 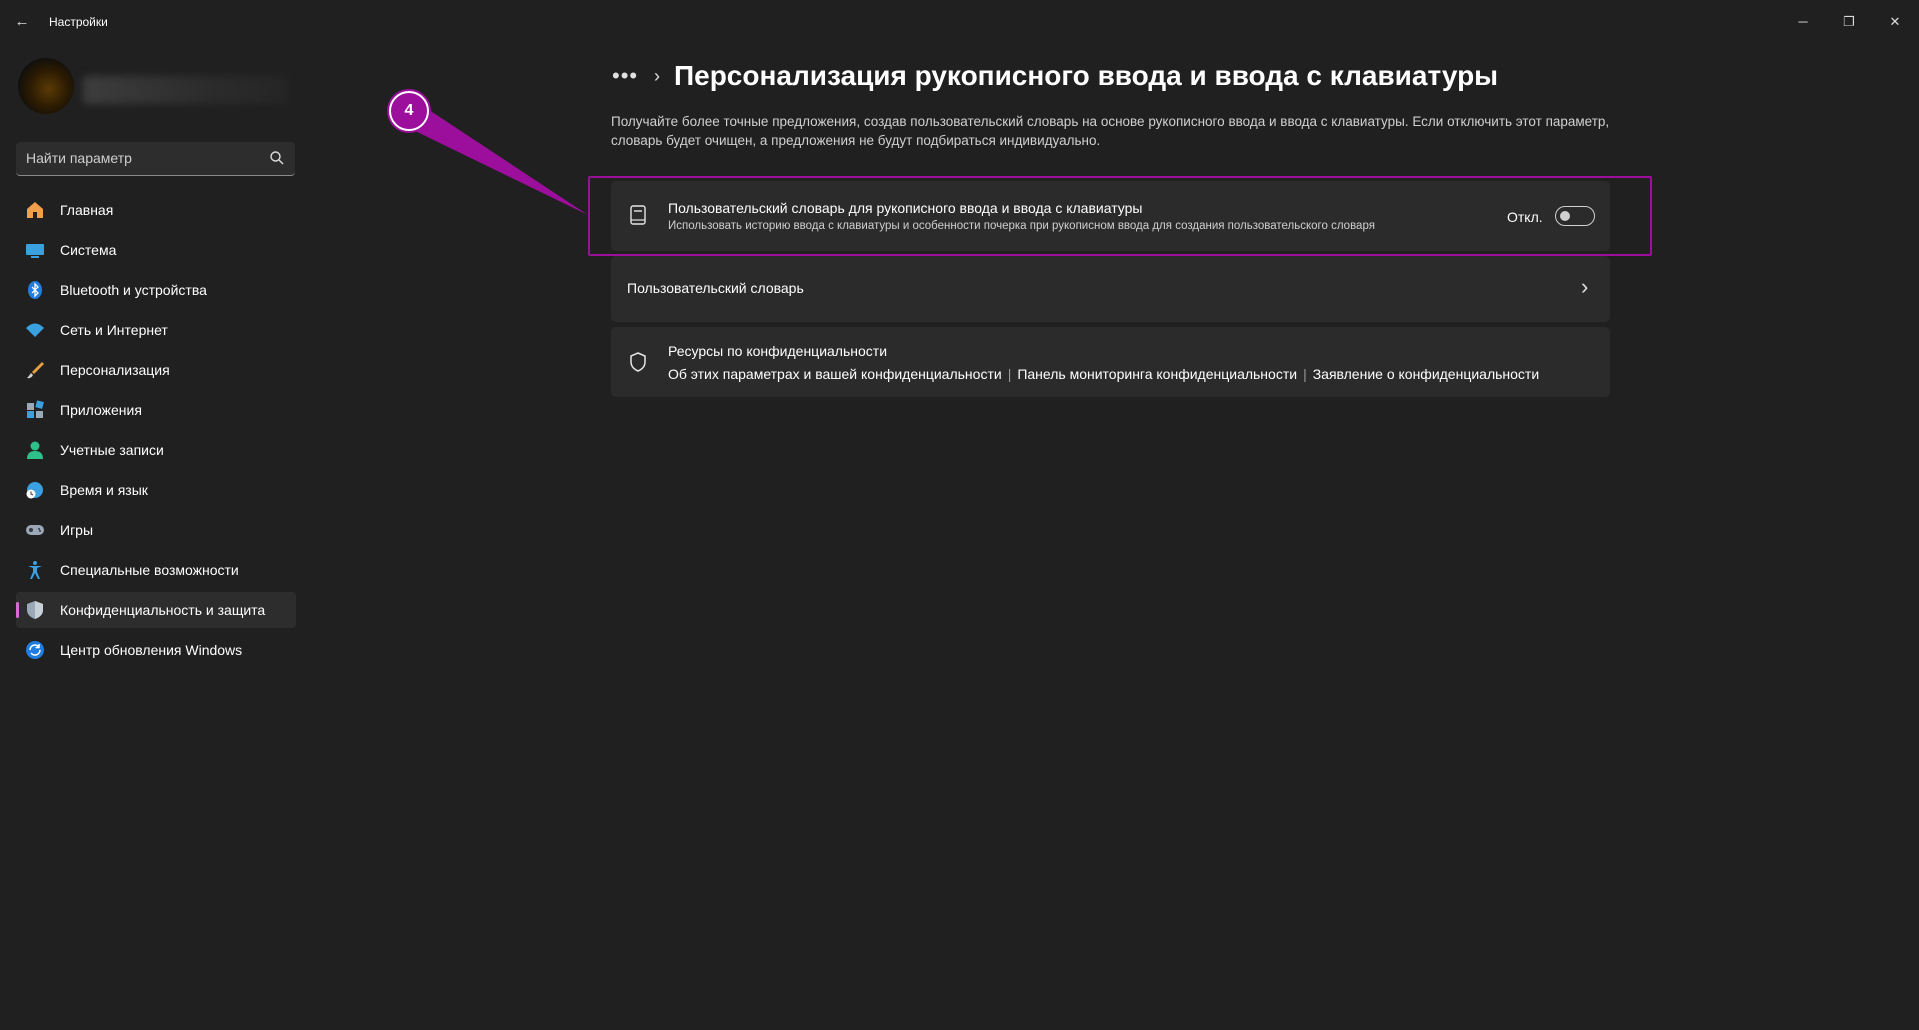 I want to click on sidebar-item-label: Центр обновления Windows, so click(x=151, y=650).